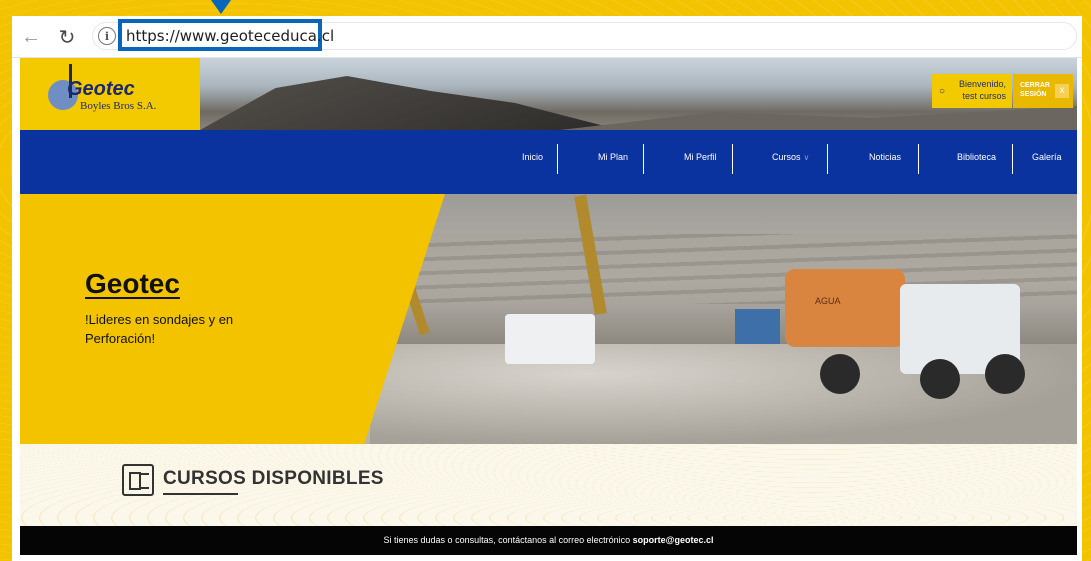 The height and width of the screenshot is (561, 1091). Describe the element at coordinates (613, 157) in the screenshot. I see `nav-item-mi-plan: Mi Plan` at that location.